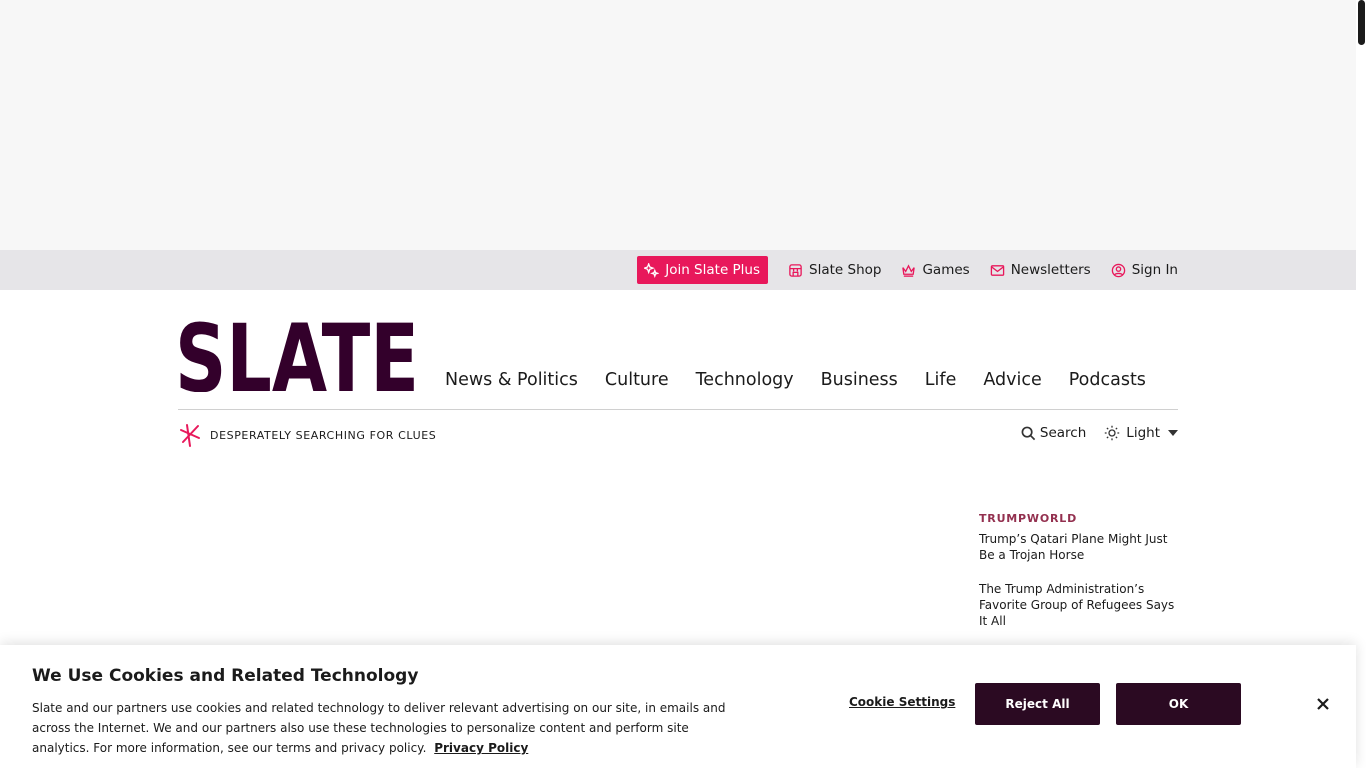 This screenshot has width=1366, height=768. Describe the element at coordinates (946, 270) in the screenshot. I see `games-label: Games` at that location.